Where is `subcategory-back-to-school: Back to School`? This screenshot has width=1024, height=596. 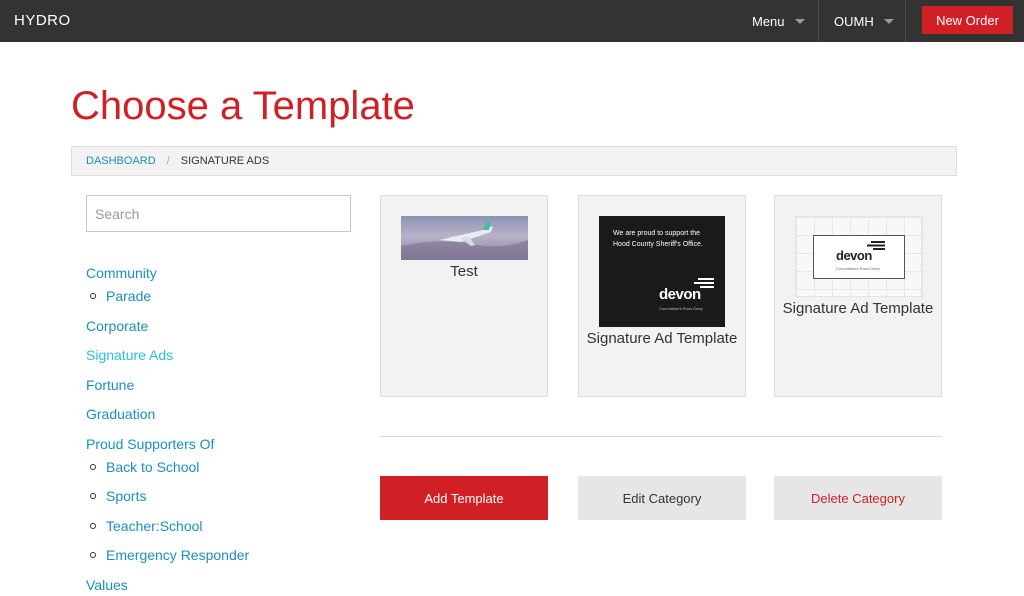
subcategory-back-to-school: Back to School is located at coordinates (144, 467).